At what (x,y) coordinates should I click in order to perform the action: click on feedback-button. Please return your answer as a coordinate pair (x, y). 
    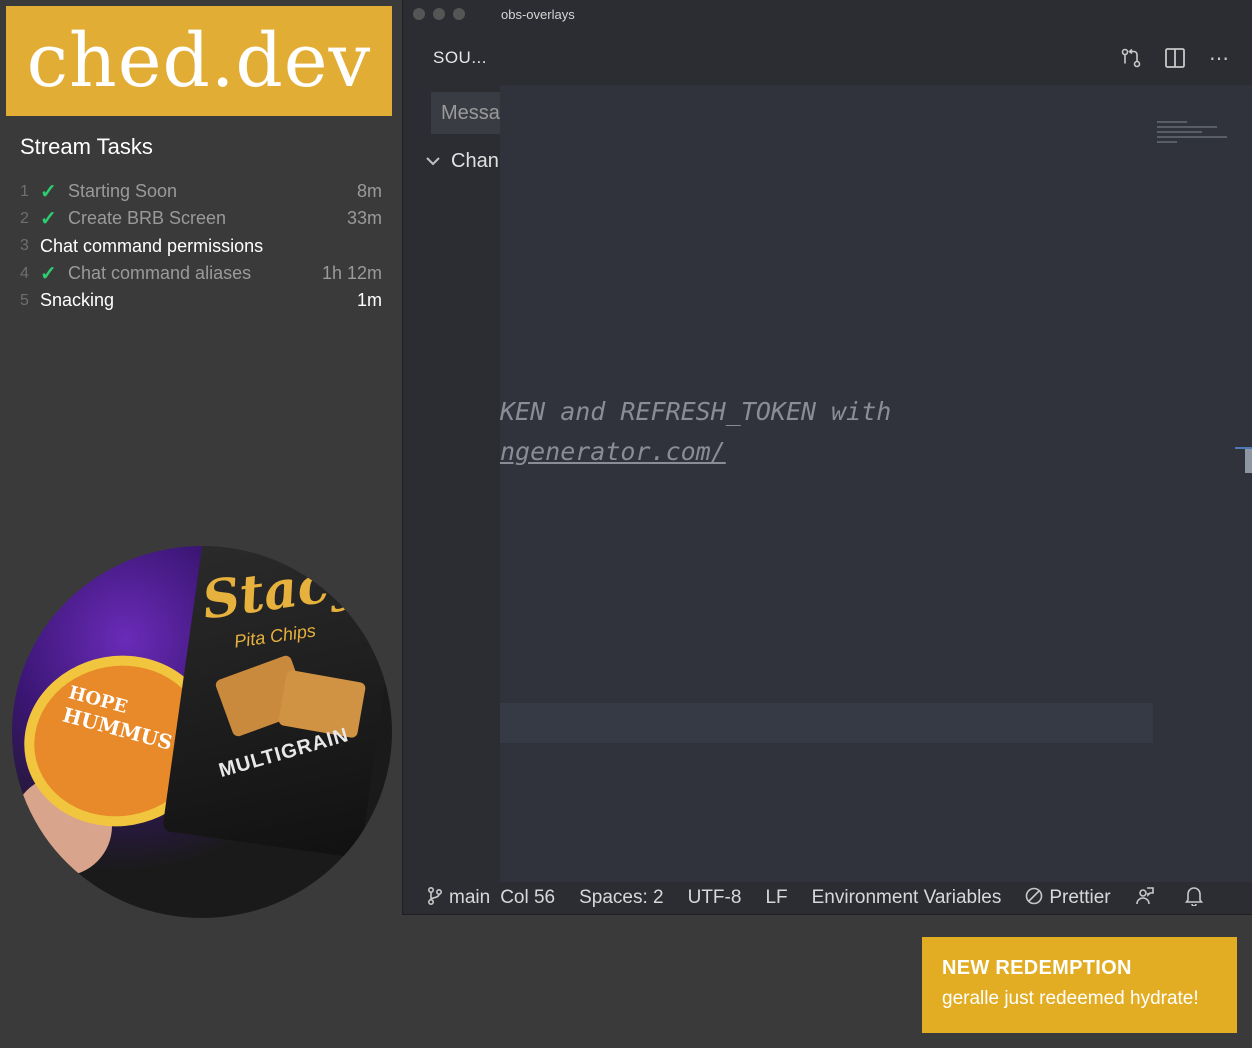
    Looking at the image, I should click on (1148, 898).